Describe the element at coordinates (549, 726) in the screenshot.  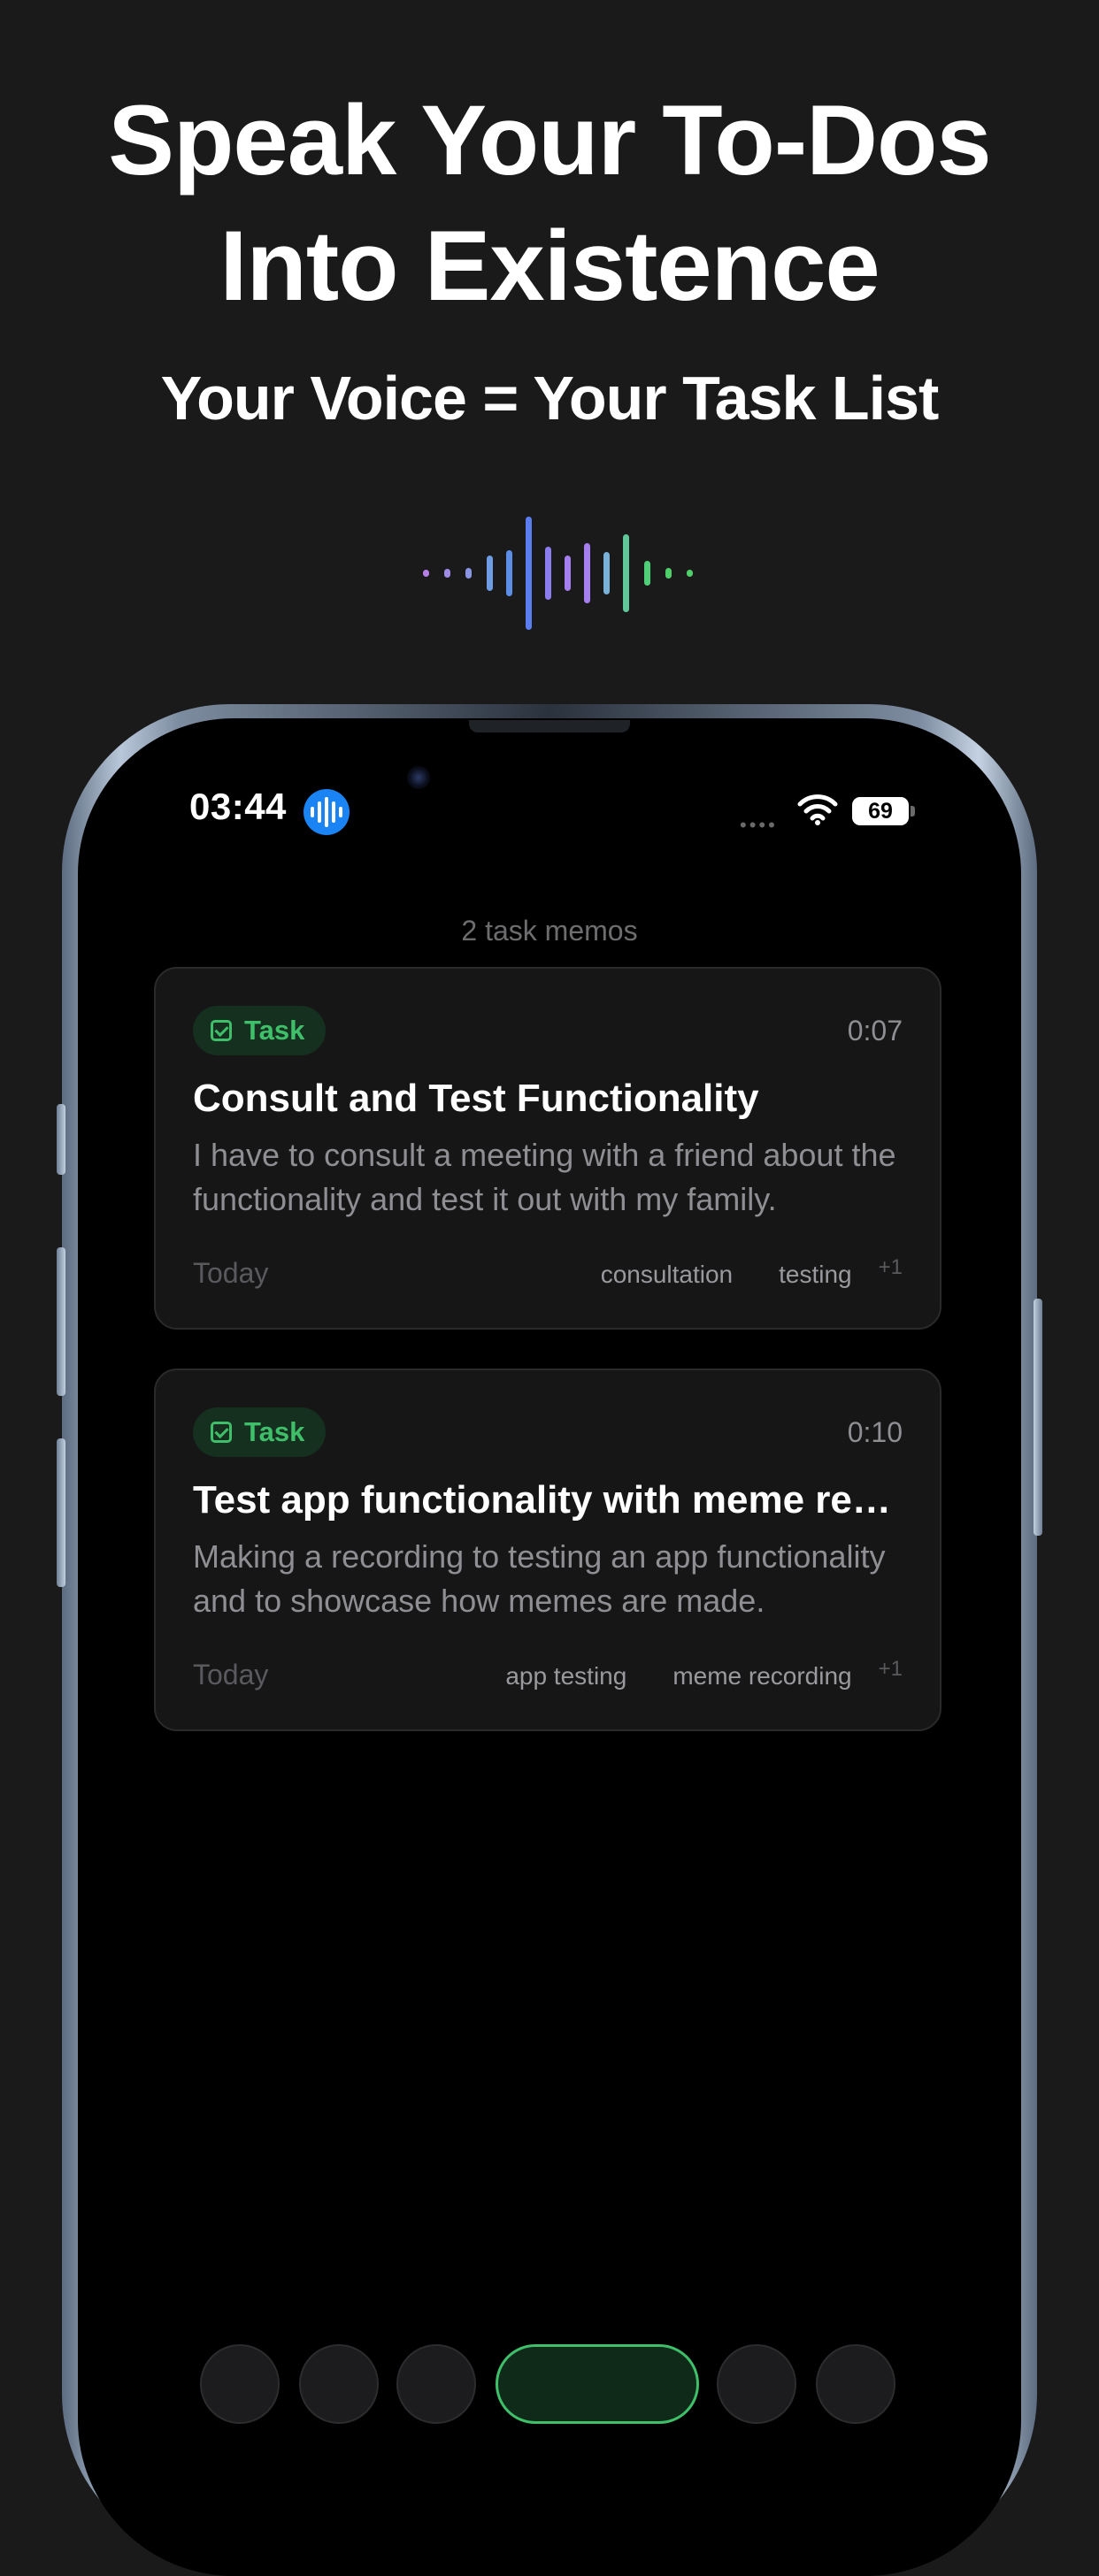
I see `earpiece-speaker` at that location.